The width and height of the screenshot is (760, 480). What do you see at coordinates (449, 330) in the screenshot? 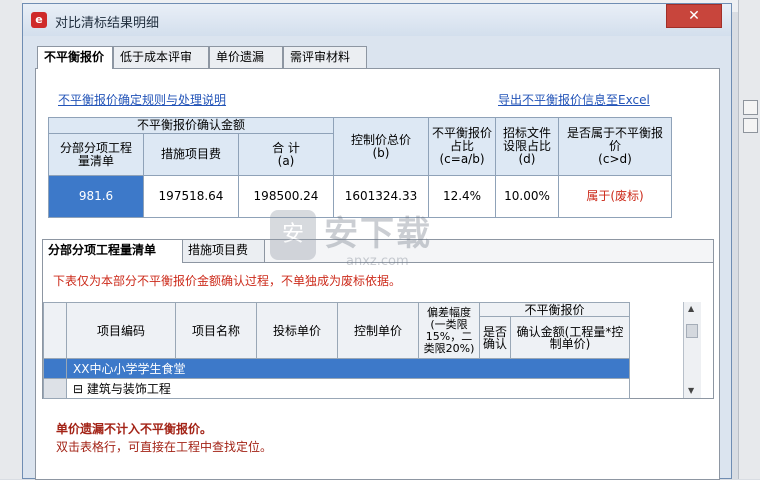
I see `col-deviation: 偏差幅度(一类限15%，二类限20%)` at bounding box center [449, 330].